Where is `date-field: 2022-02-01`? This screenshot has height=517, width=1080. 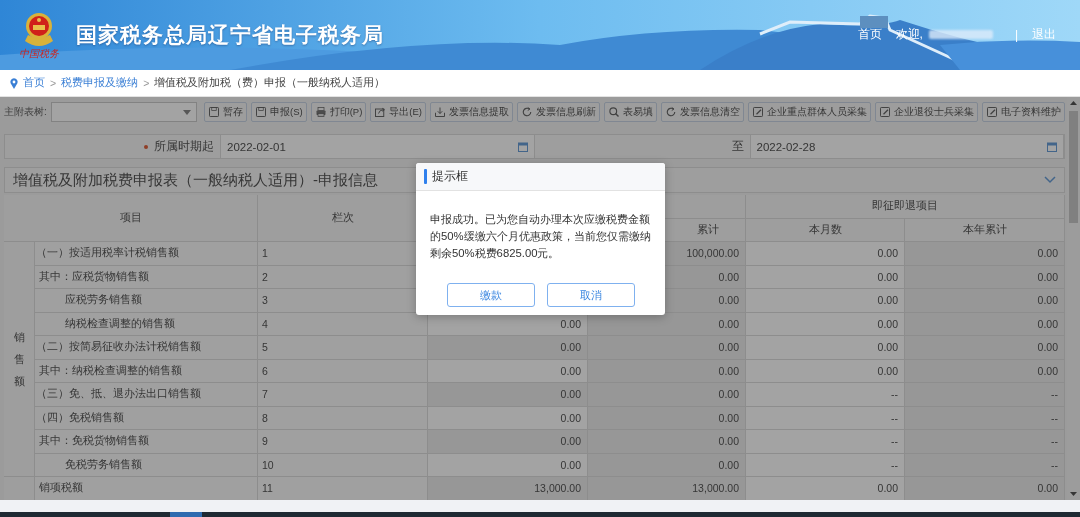
date-field: 2022-02-01 is located at coordinates (377, 146).